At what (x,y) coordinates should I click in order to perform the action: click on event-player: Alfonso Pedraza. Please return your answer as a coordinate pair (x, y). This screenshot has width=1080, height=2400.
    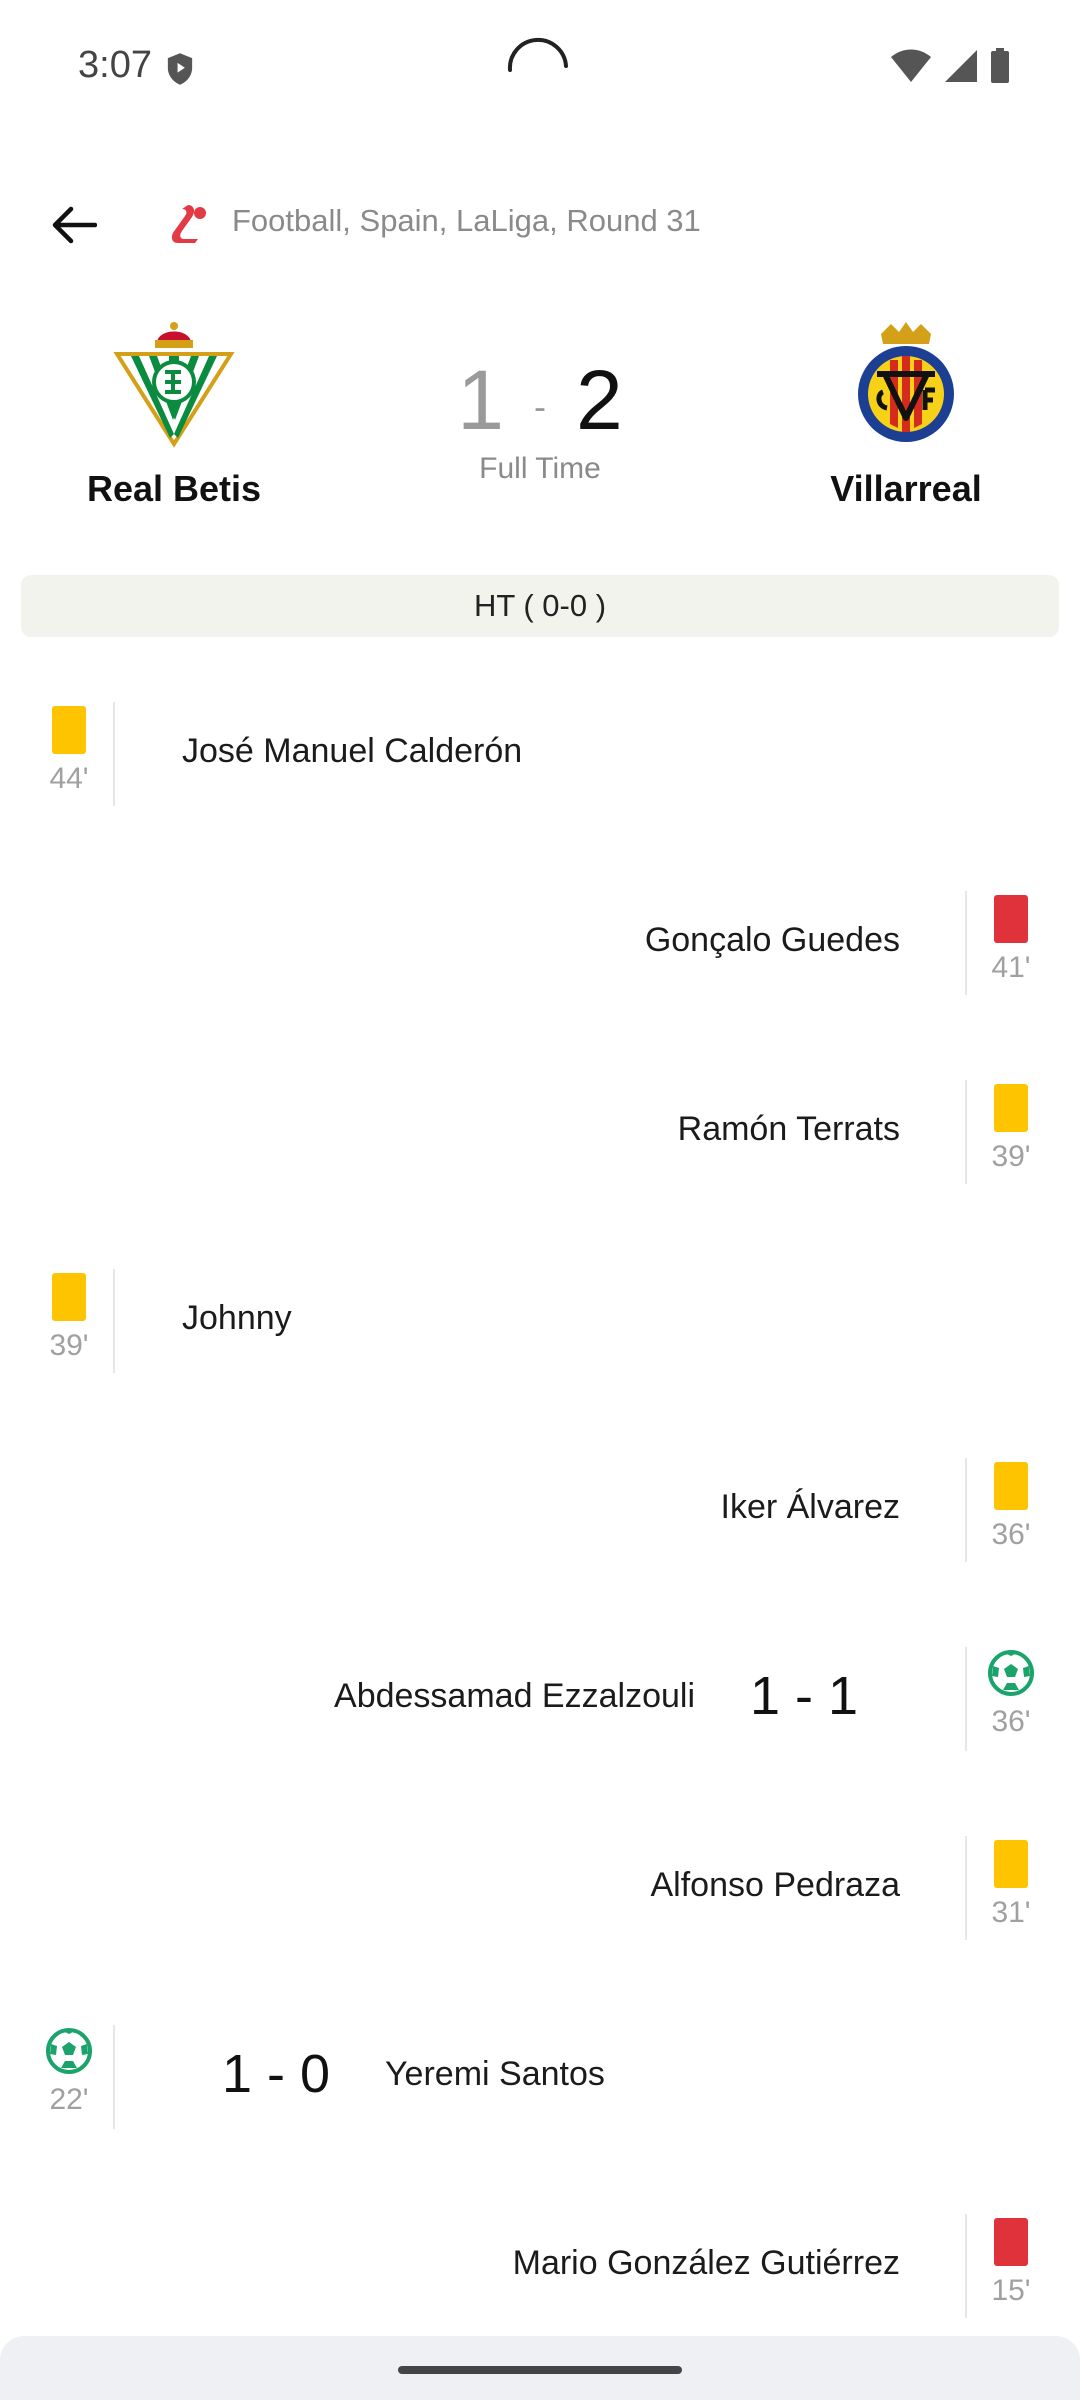
    Looking at the image, I should click on (775, 1885).